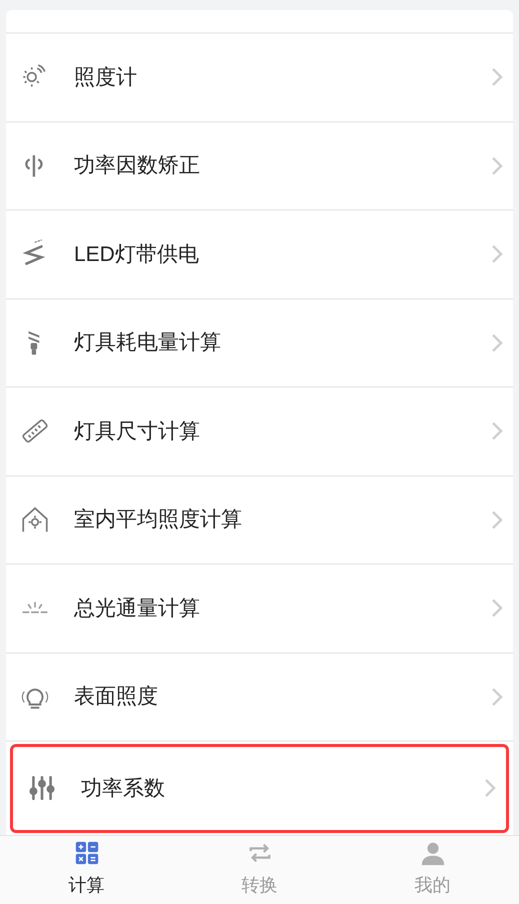 This screenshot has width=519, height=904. I want to click on list-item: 灯具耗电量计算, so click(259, 344).